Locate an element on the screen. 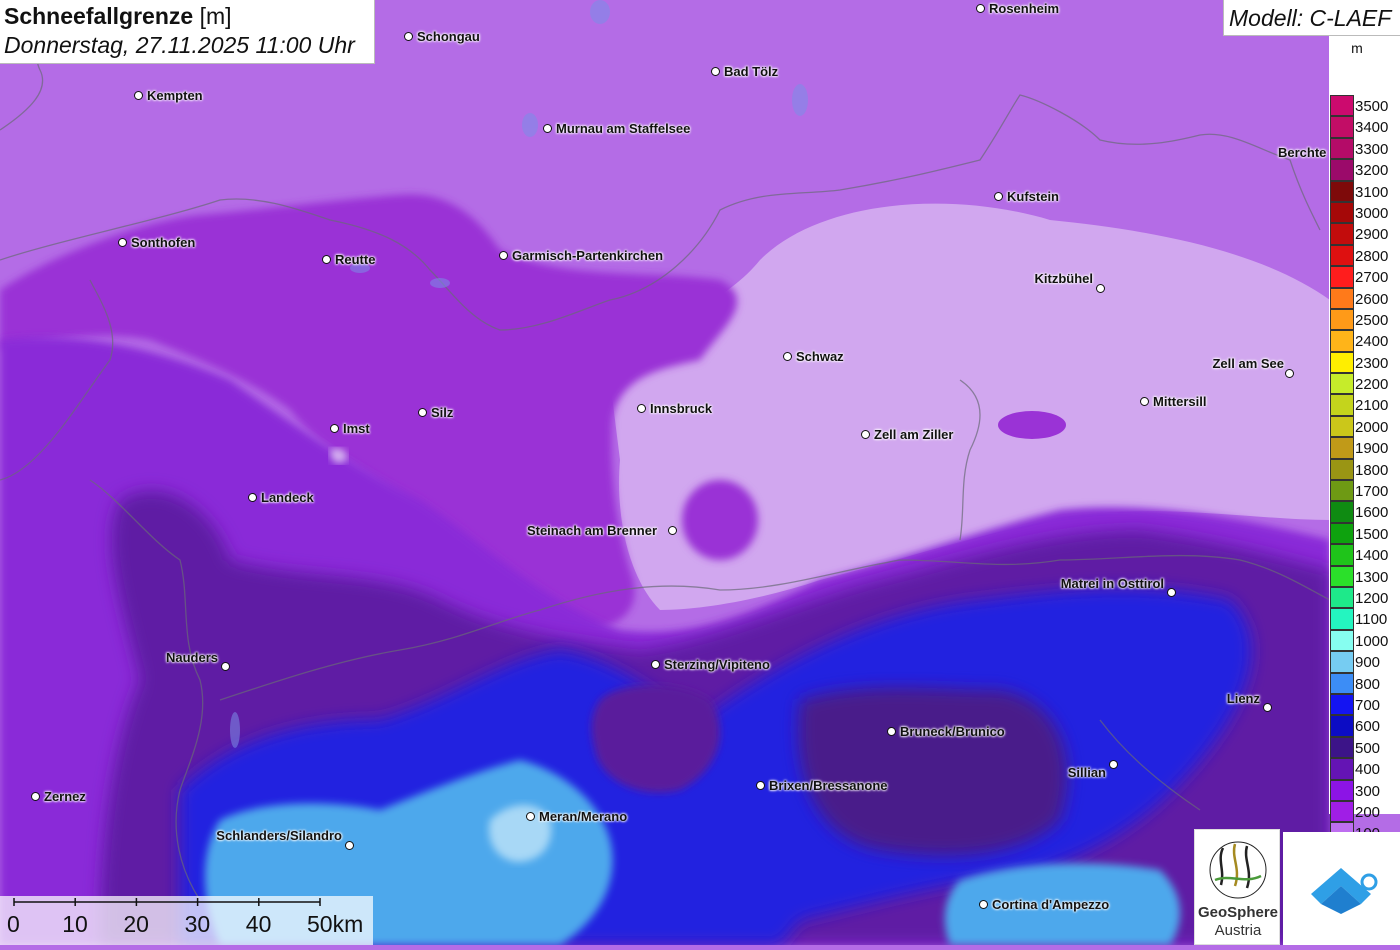 The image size is (1400, 950). legend-item: 2100 is located at coordinates (1364, 405).